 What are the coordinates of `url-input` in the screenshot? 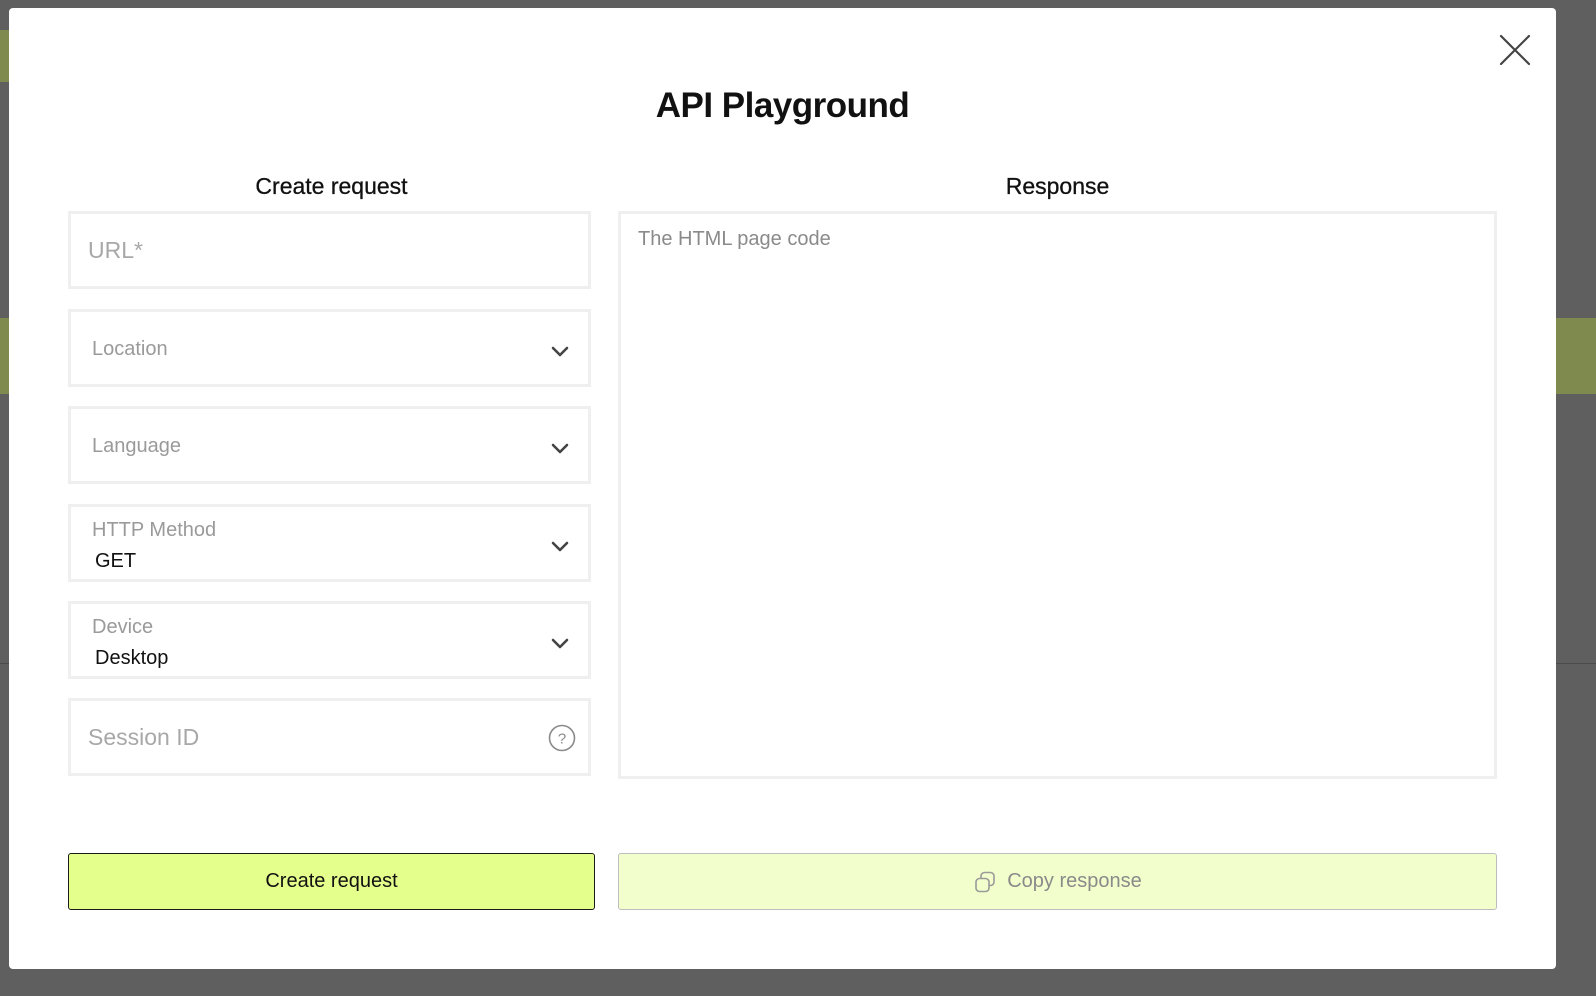 It's located at (308, 250).